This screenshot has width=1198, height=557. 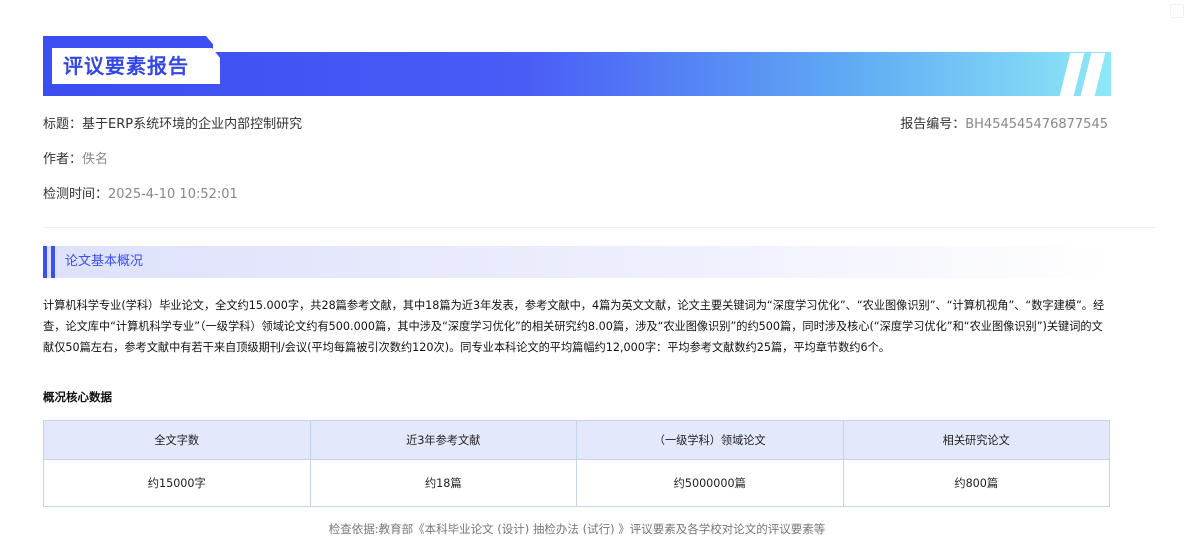 I want to click on table-cell: 约15000字, so click(x=177, y=483).